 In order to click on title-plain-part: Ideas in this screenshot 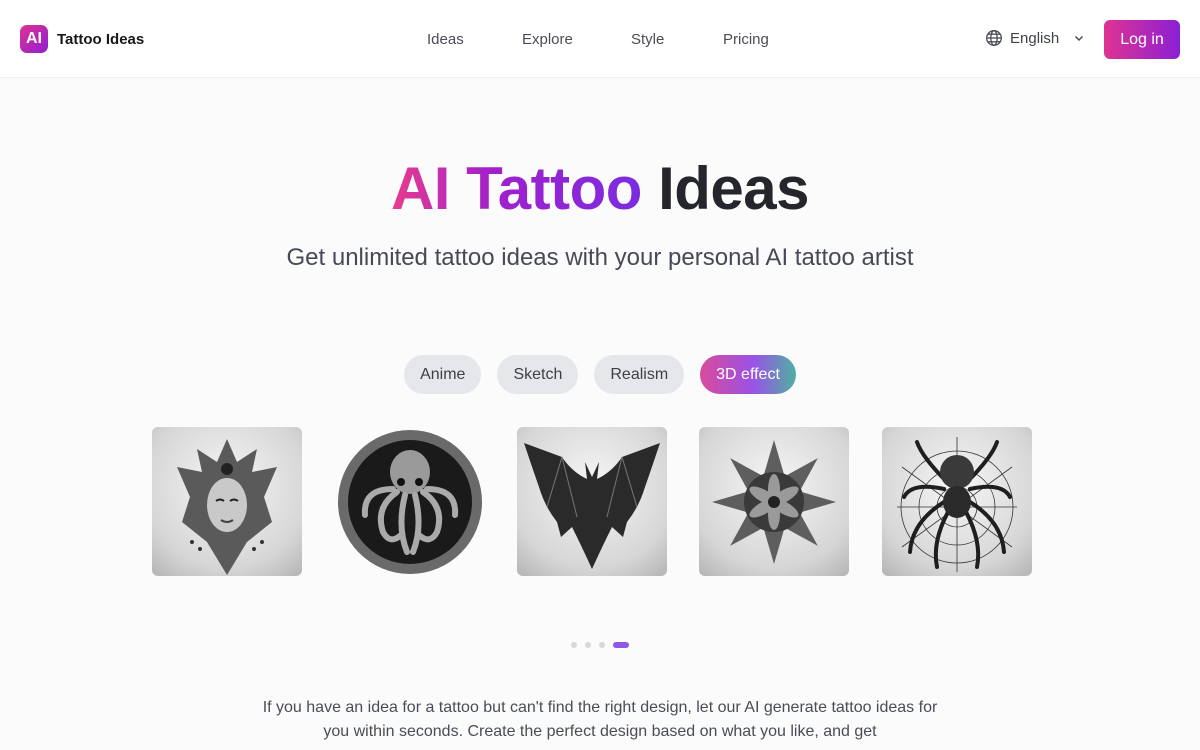, I will do `click(734, 188)`.